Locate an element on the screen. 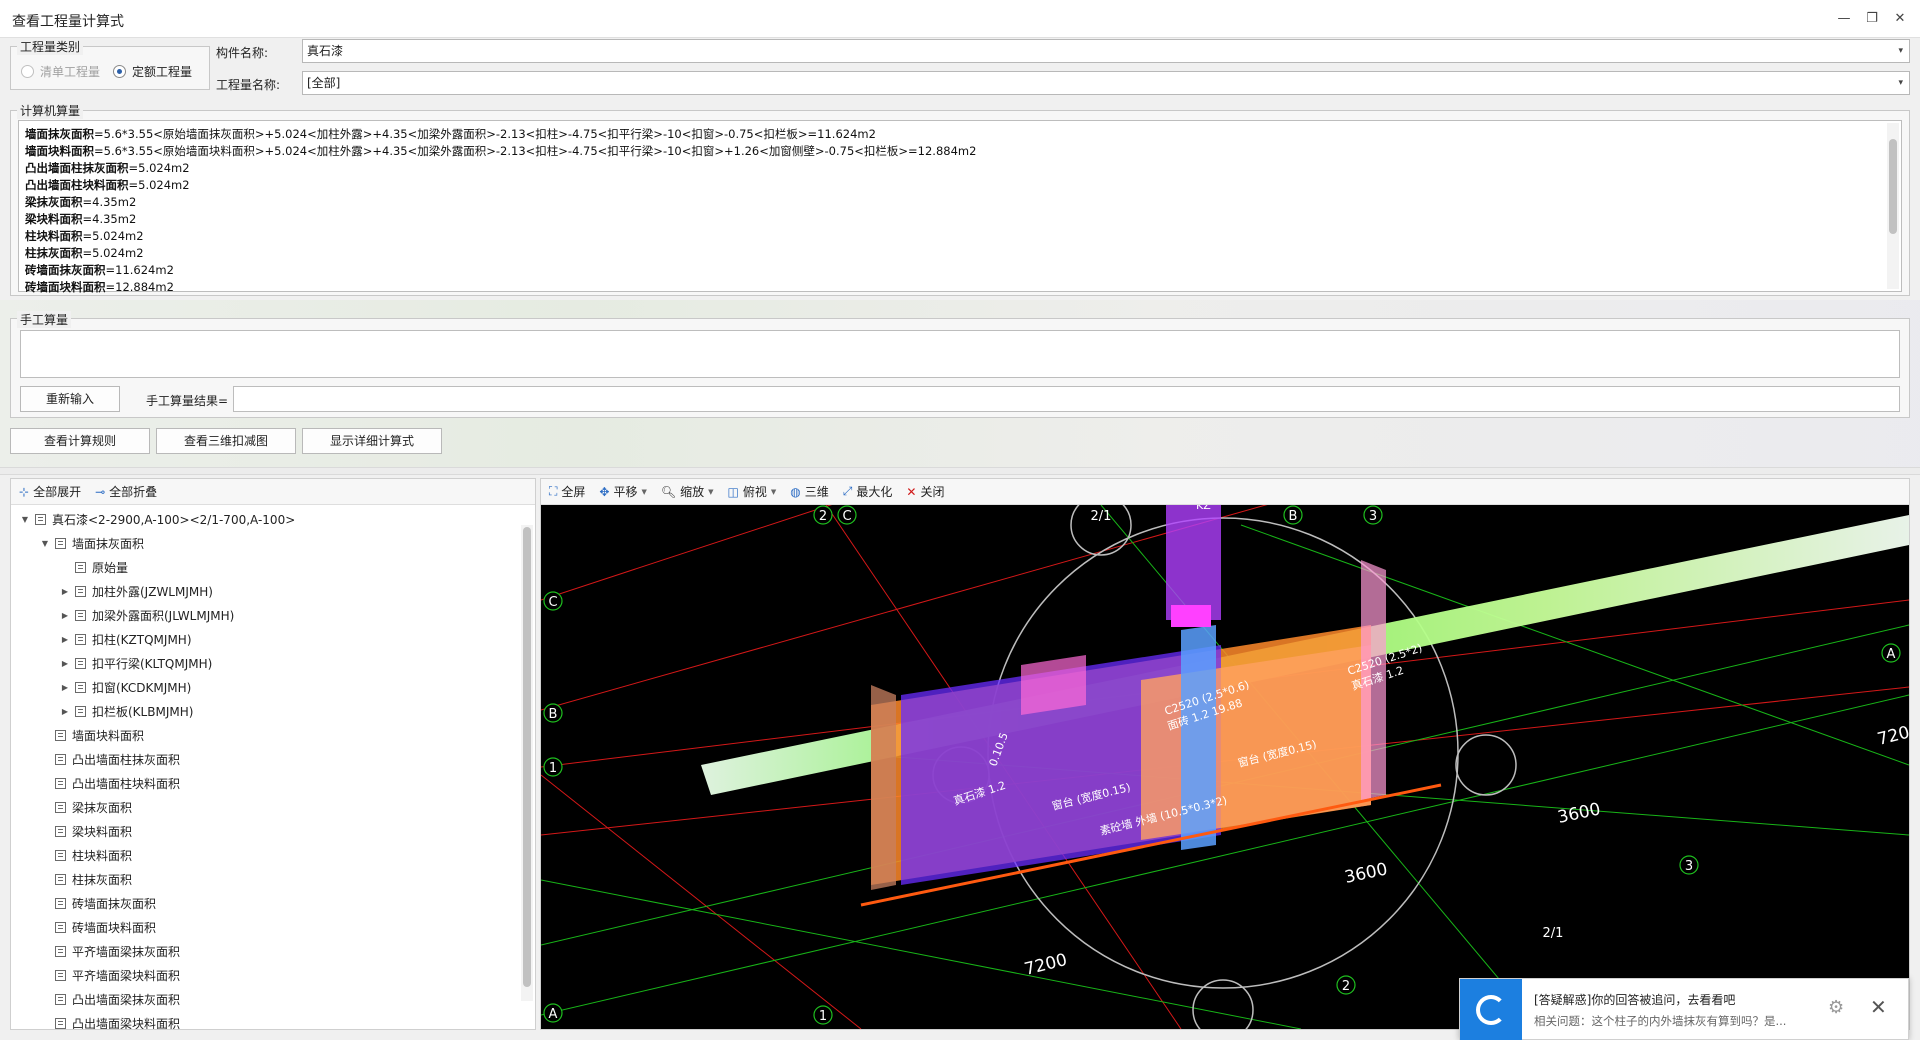 The image size is (1920, 1040). tree-node: 凸出墙面梁抹灰面积 is located at coordinates (109, 999).